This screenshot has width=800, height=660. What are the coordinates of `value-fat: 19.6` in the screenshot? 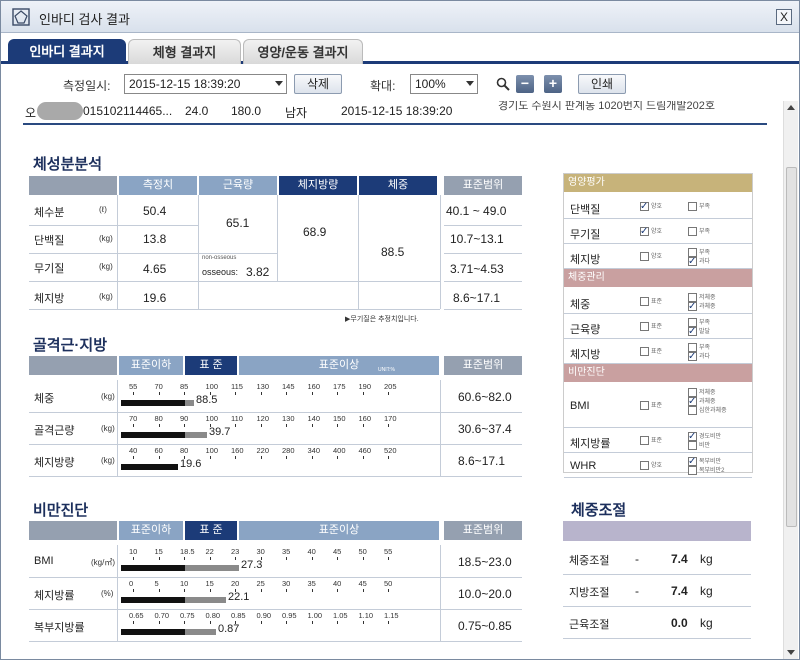 It's located at (155, 298).